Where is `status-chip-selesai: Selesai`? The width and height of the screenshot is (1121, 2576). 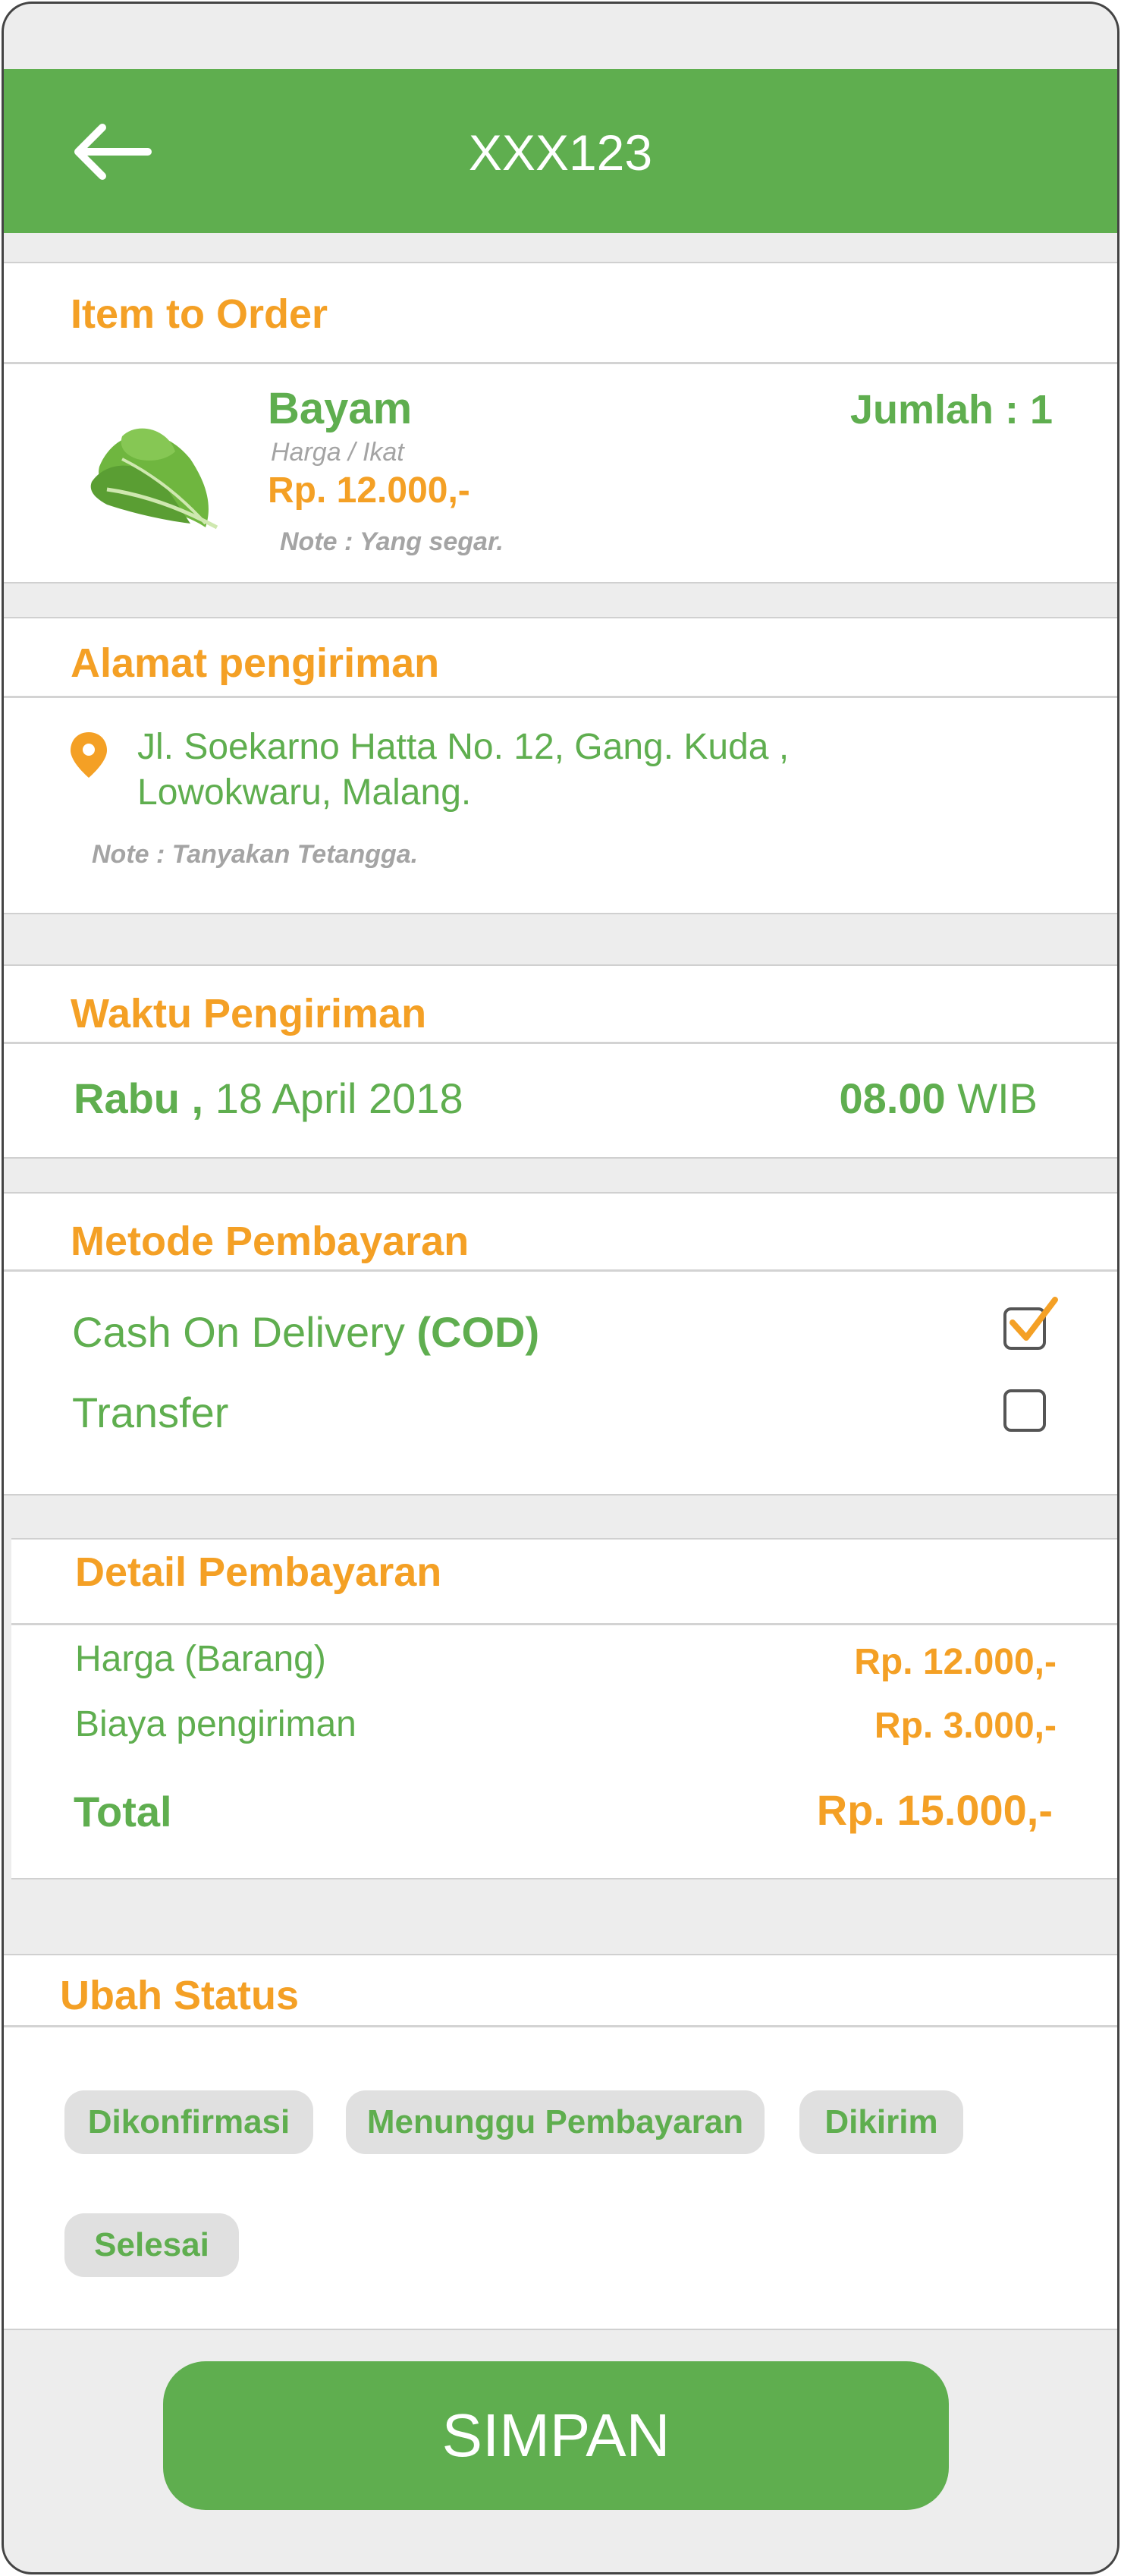 status-chip-selesai: Selesai is located at coordinates (152, 2245).